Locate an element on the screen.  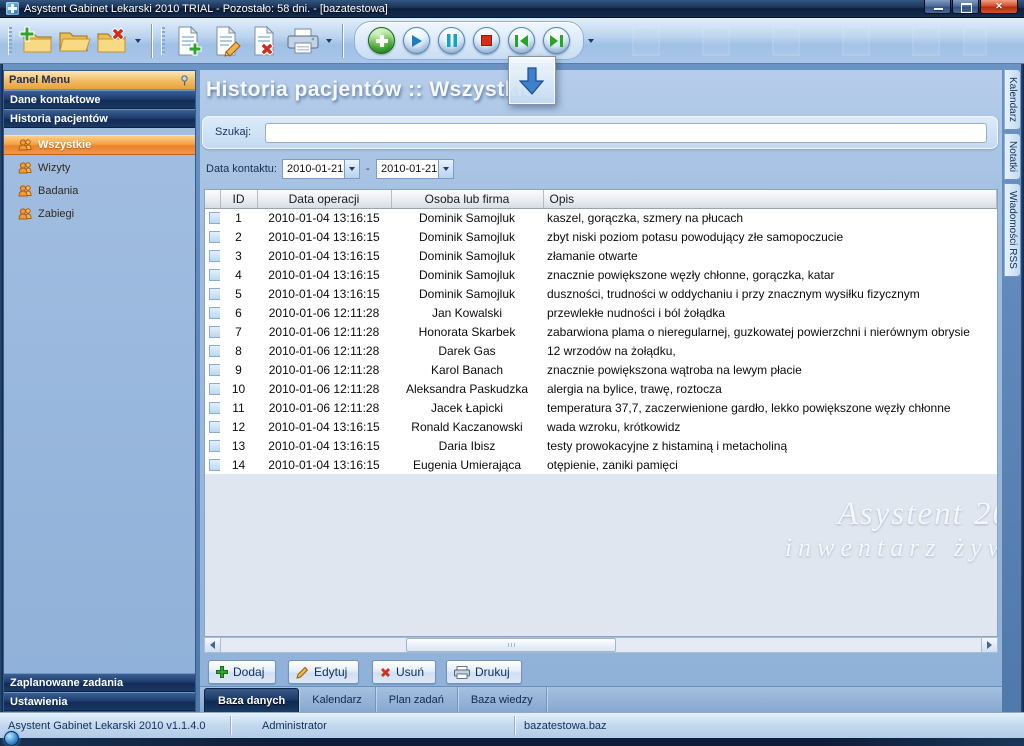
cell-opis: 12 wrzodów na żołądku, is located at coordinates (770, 350).